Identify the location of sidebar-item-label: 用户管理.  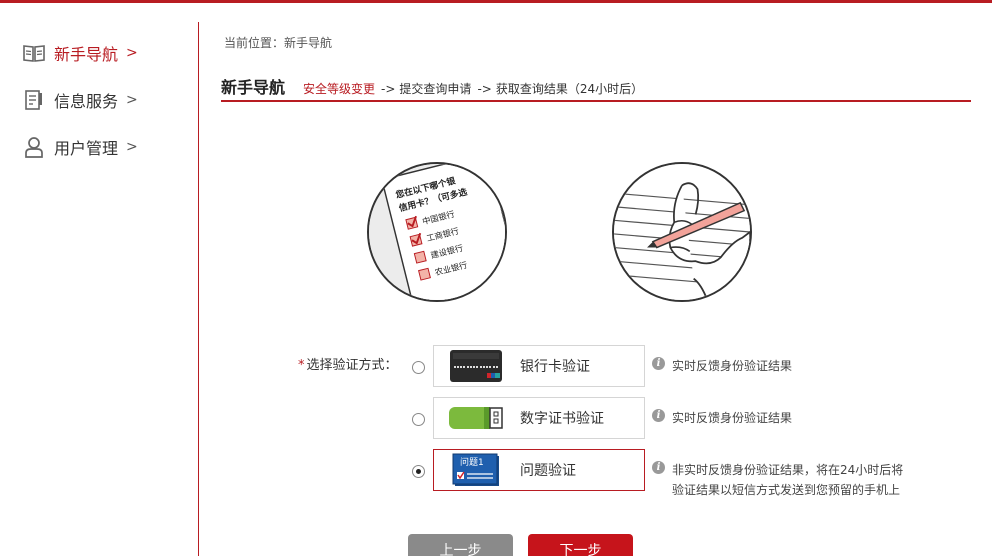
(86, 148).